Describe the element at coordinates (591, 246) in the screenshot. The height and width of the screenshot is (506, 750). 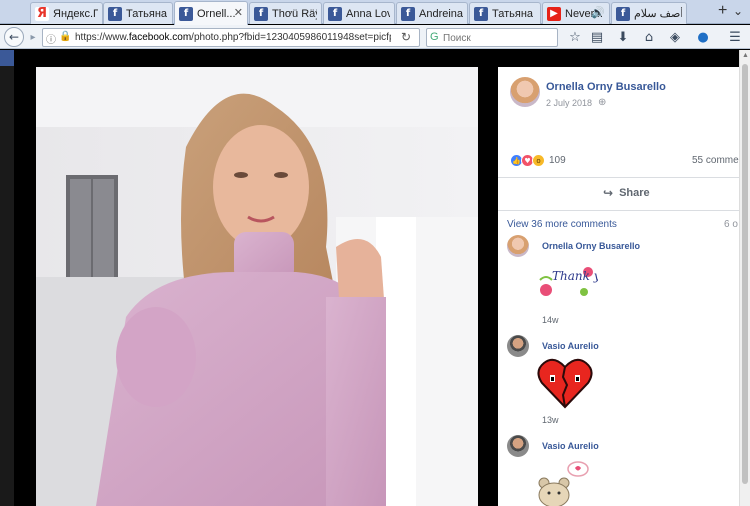
I see `commenter-name: Ornella Orny Busarello` at that location.